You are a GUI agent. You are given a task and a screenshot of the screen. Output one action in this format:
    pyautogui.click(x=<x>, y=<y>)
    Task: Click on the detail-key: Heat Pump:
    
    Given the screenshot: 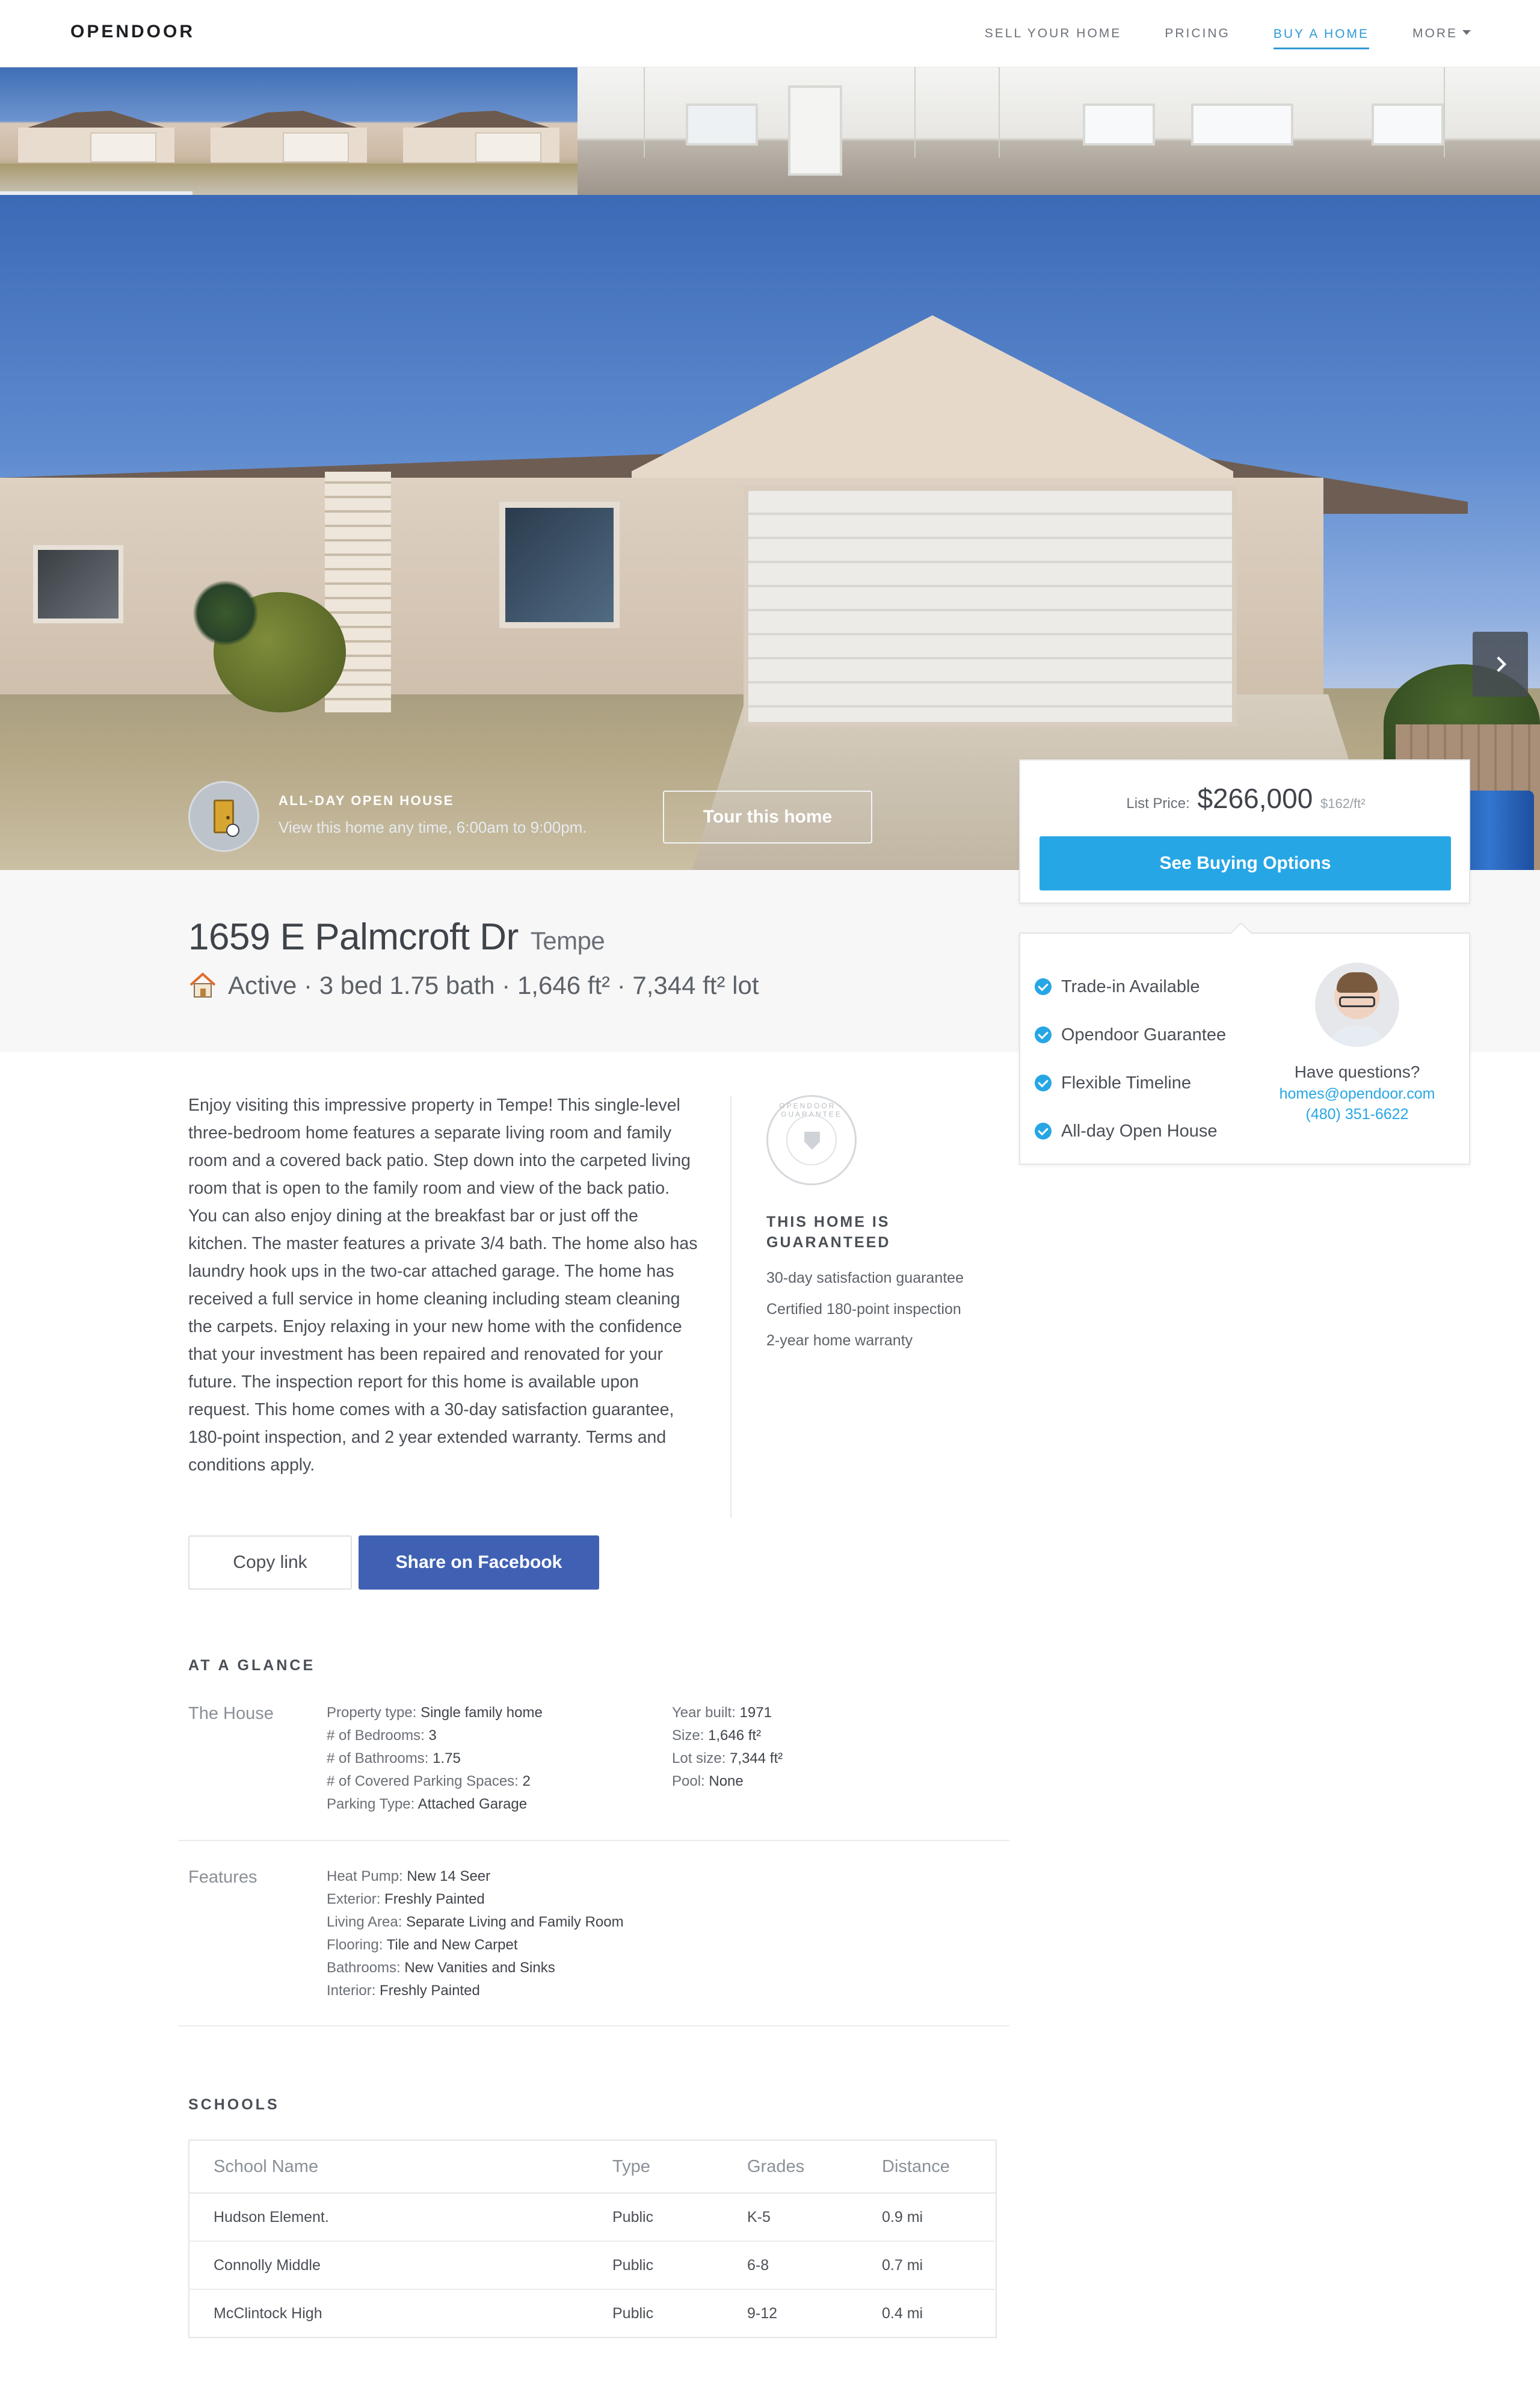 What is the action you would take?
    pyautogui.click(x=365, y=1876)
    